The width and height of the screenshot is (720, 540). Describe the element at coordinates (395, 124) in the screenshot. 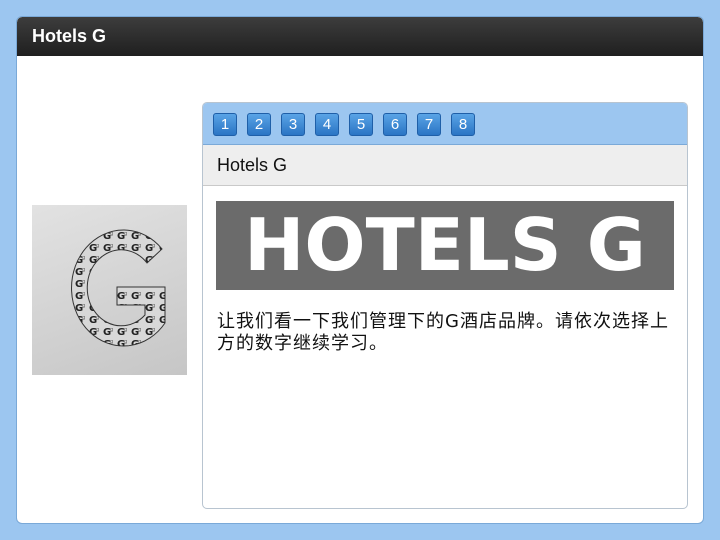

I see `page-button-6: 6` at that location.